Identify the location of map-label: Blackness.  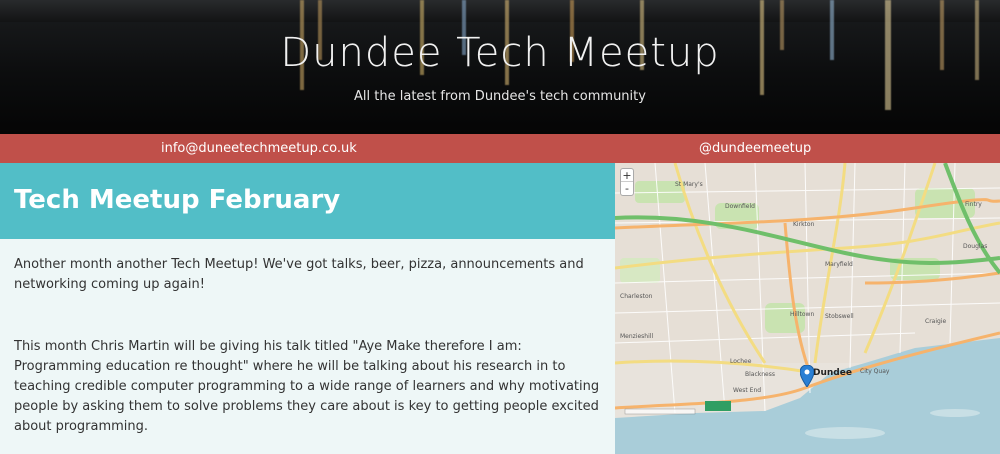
(760, 374).